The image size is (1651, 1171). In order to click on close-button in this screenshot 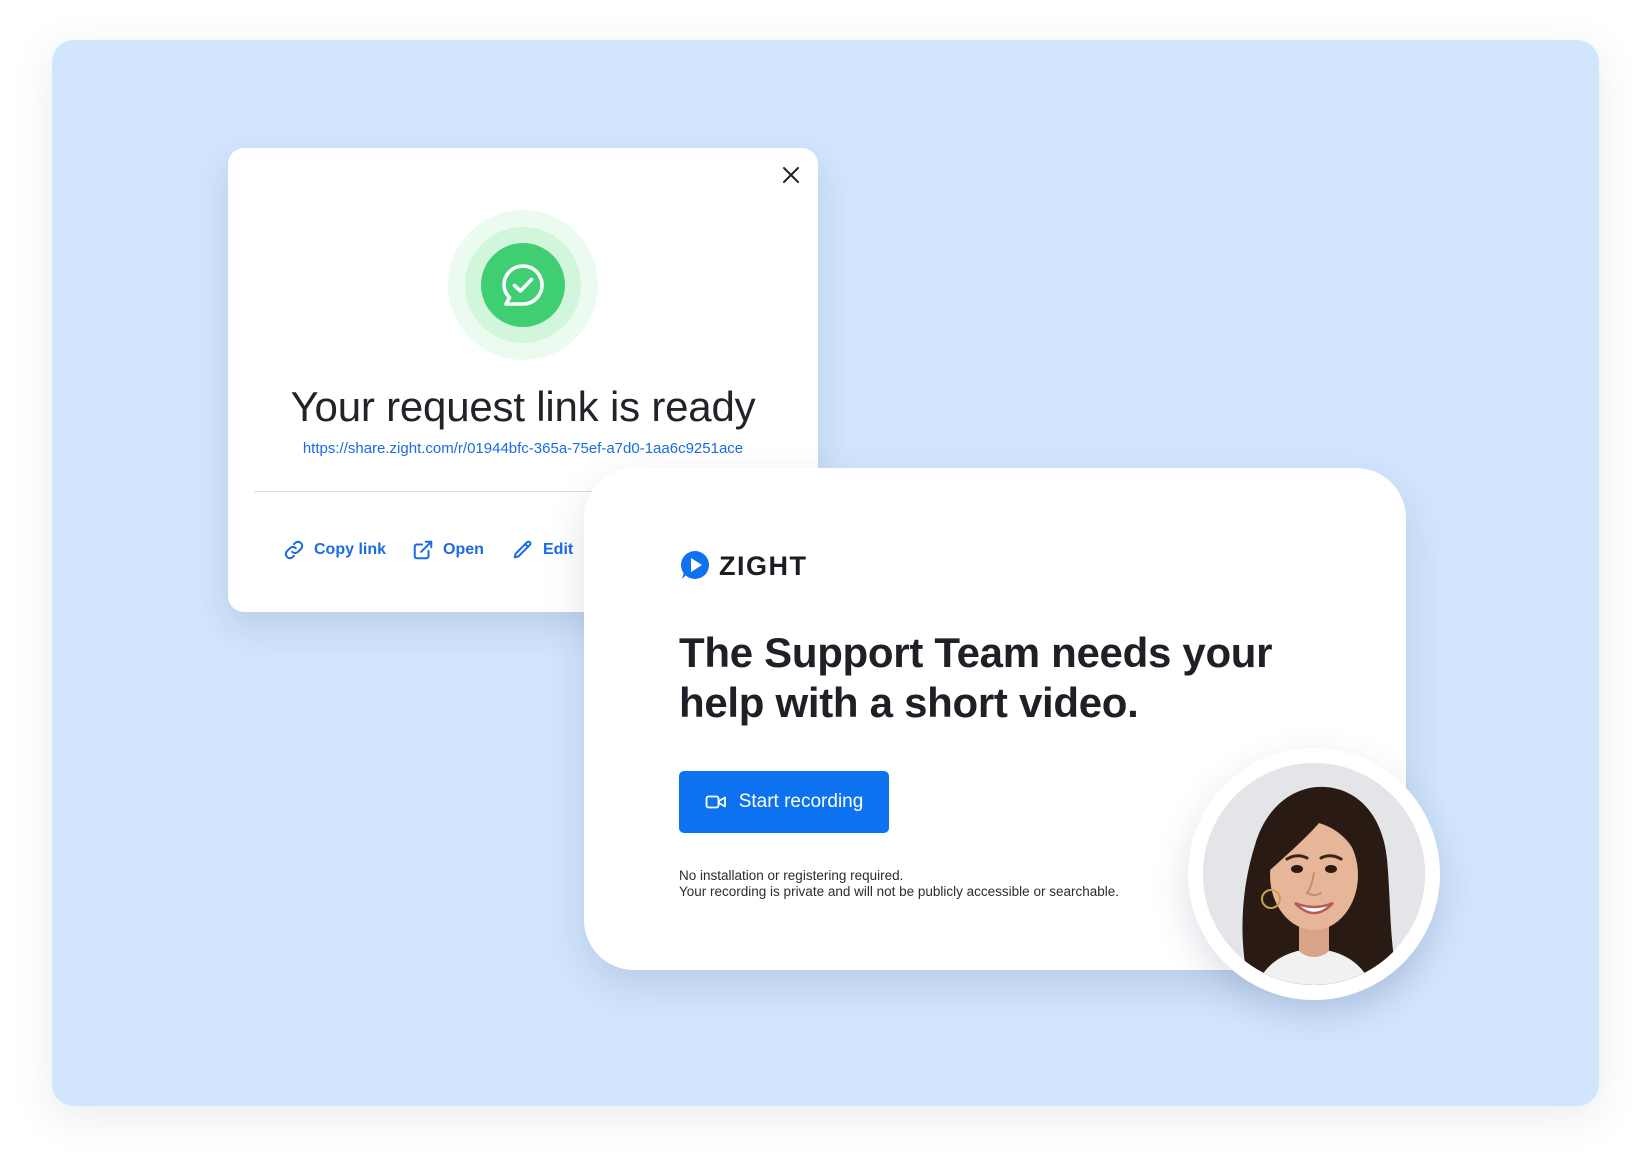, I will do `click(791, 175)`.